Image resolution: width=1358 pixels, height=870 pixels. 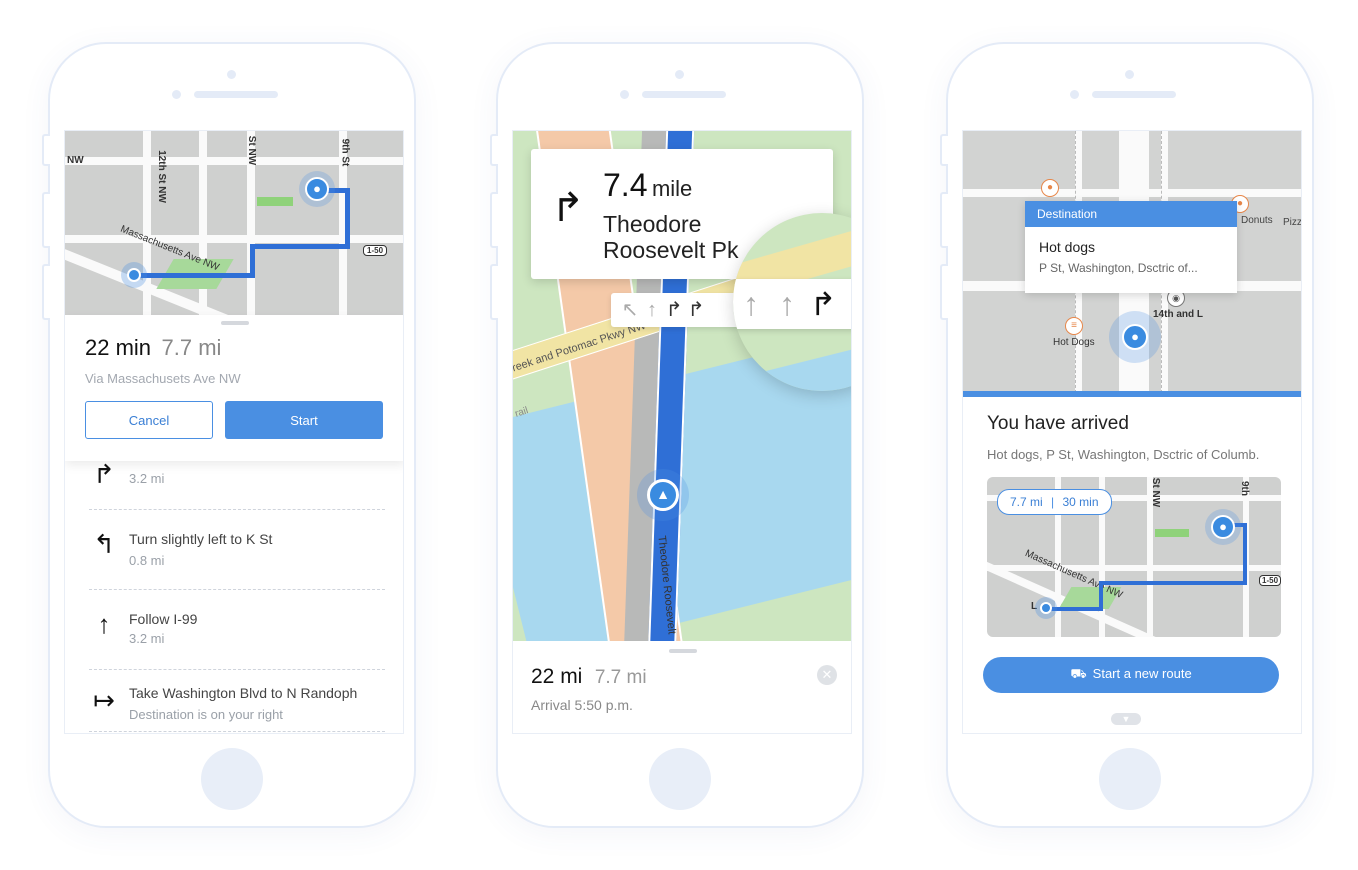 What do you see at coordinates (1067, 247) in the screenshot?
I see `popup-title: Hot dogs` at bounding box center [1067, 247].